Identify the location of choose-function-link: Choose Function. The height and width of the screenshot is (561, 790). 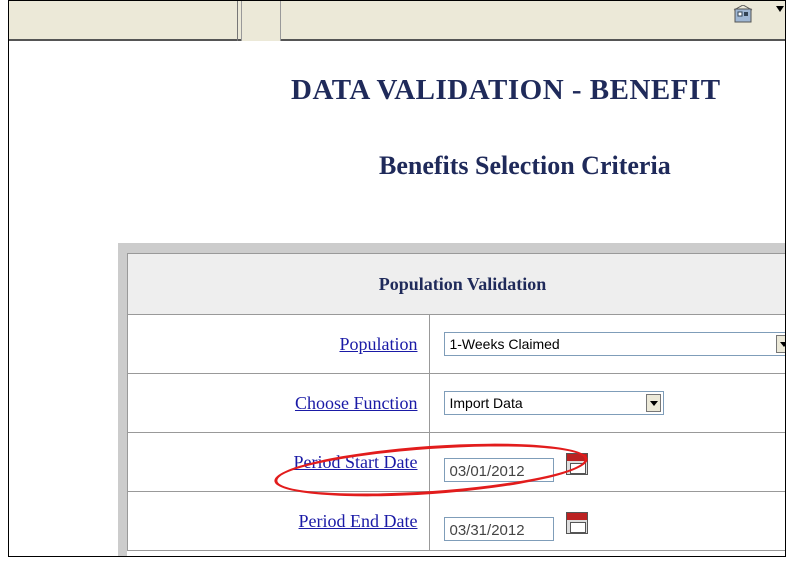
(356, 403).